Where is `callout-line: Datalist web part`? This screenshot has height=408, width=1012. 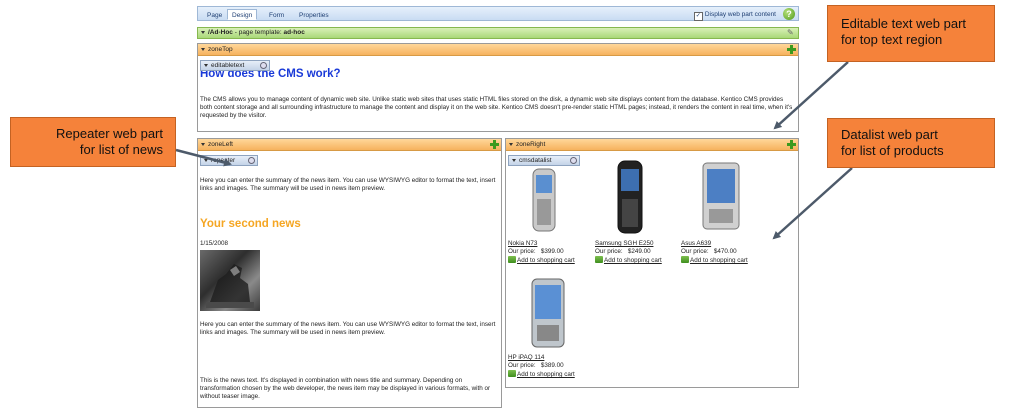
callout-line: Datalist web part is located at coordinates (889, 134).